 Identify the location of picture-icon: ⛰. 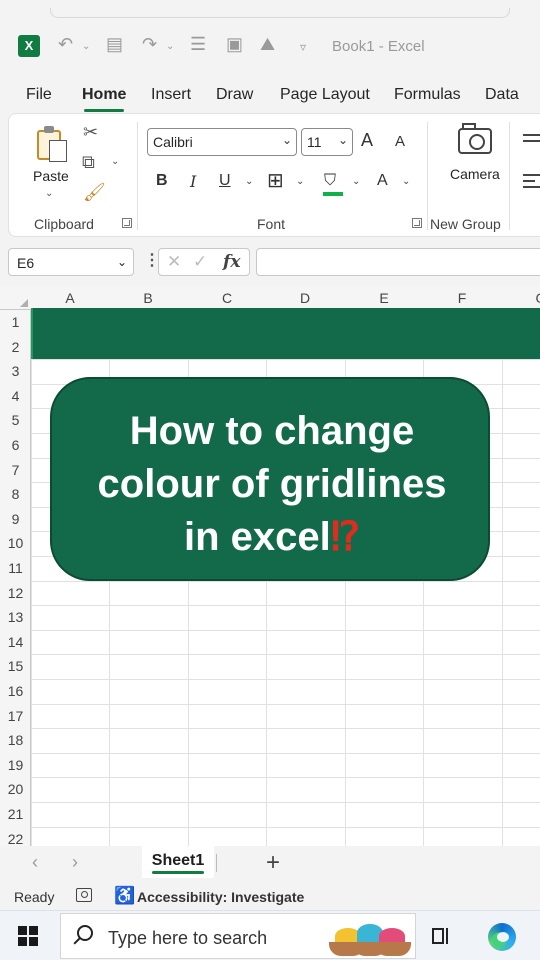
(267, 44).